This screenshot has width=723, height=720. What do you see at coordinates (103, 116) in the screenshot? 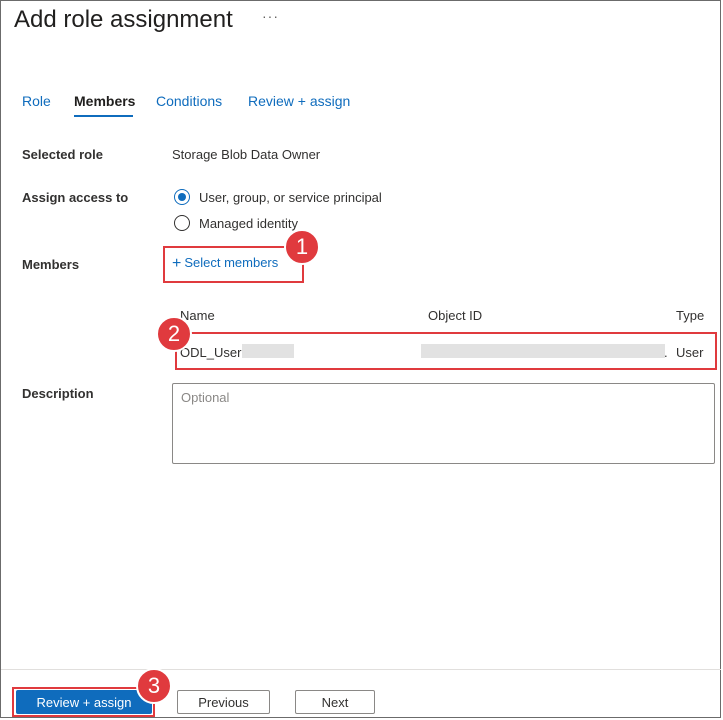
I see `active-tab-indicator` at bounding box center [103, 116].